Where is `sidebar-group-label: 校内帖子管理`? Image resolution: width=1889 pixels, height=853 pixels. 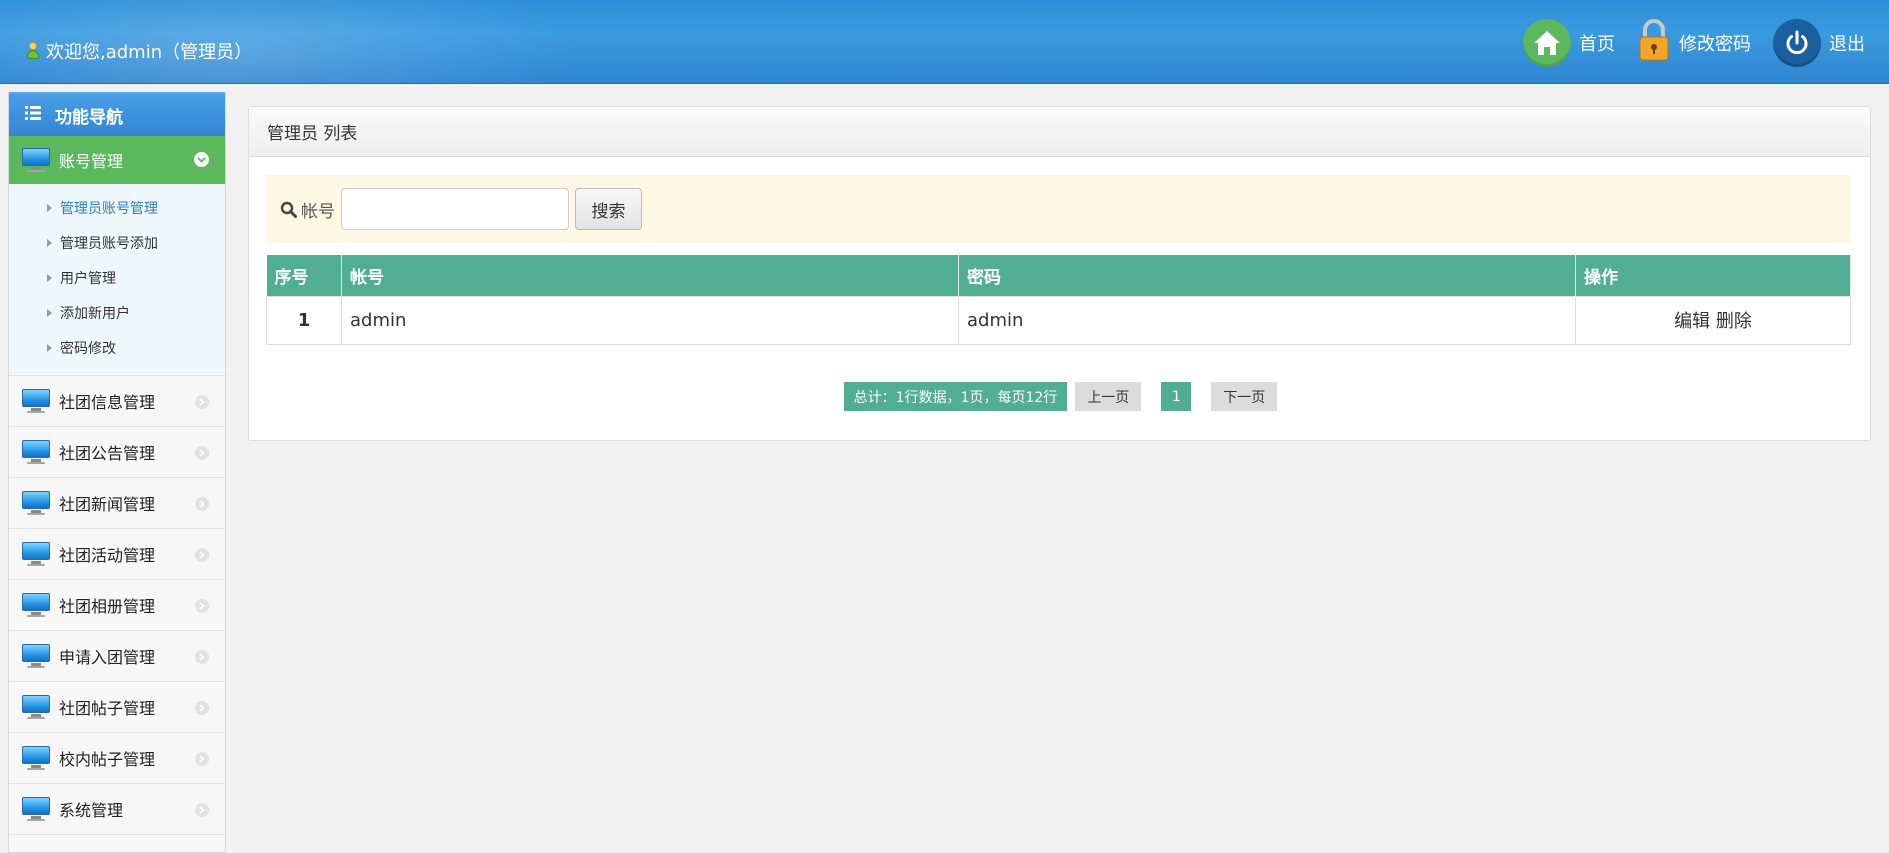
sidebar-group-label: 校内帖子管理 is located at coordinates (107, 759).